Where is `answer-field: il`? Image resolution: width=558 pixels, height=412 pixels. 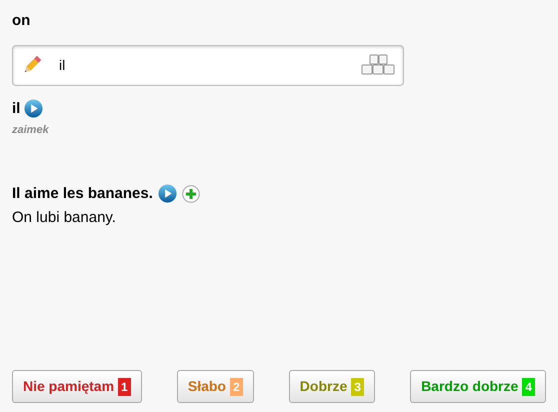
answer-field: il is located at coordinates (208, 65).